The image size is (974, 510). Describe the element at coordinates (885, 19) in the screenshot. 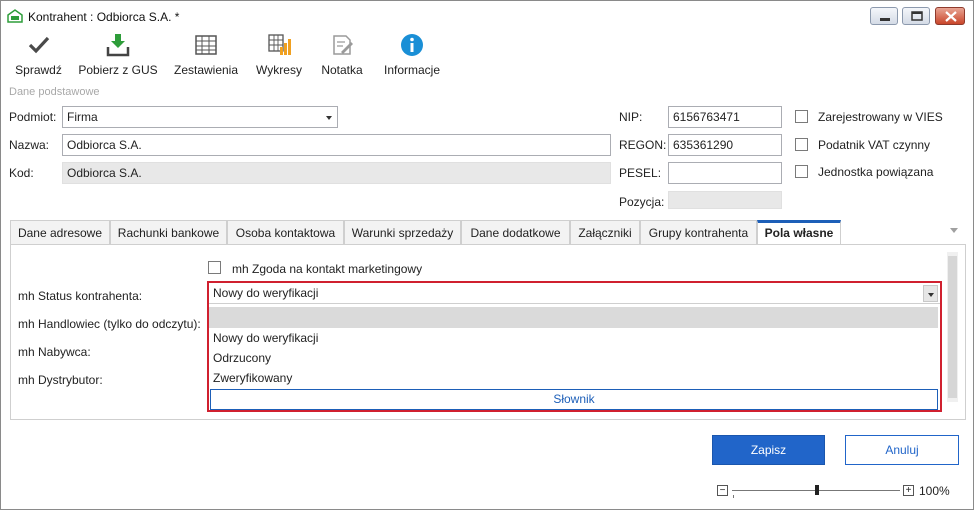

I see `minimize-icon` at that location.